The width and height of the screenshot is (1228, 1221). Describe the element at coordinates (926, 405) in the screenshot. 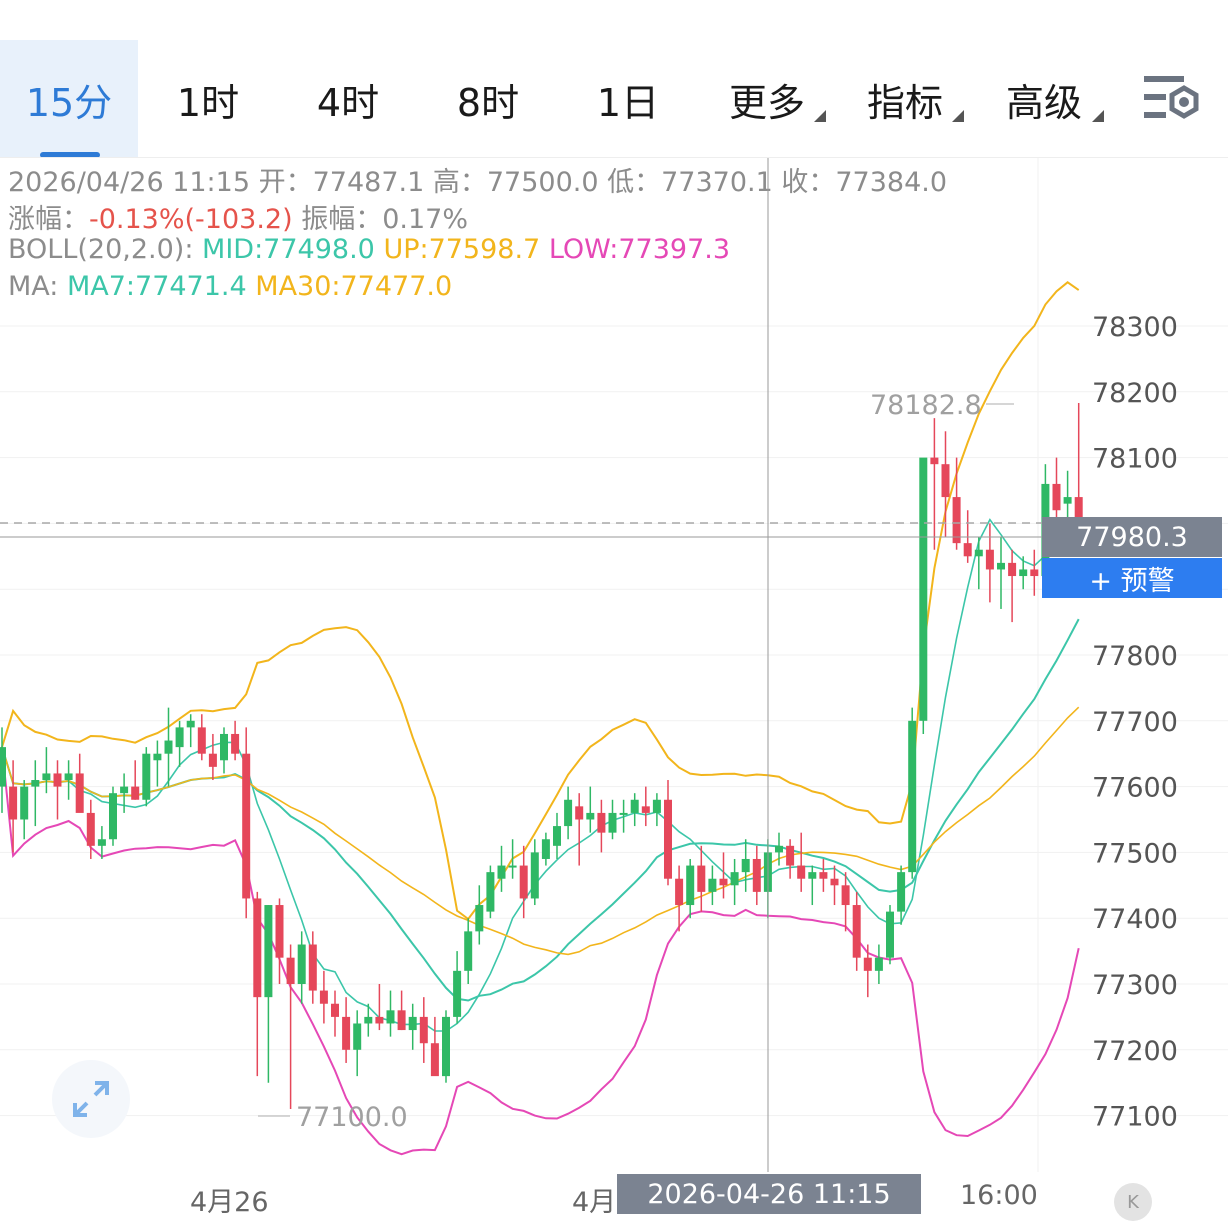

I see `high-price-marker: 78182.8` at that location.